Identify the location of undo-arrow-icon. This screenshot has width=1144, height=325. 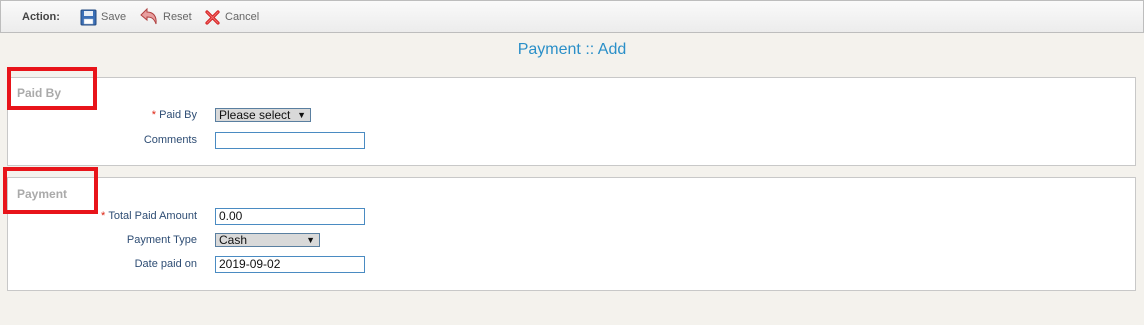
(149, 17).